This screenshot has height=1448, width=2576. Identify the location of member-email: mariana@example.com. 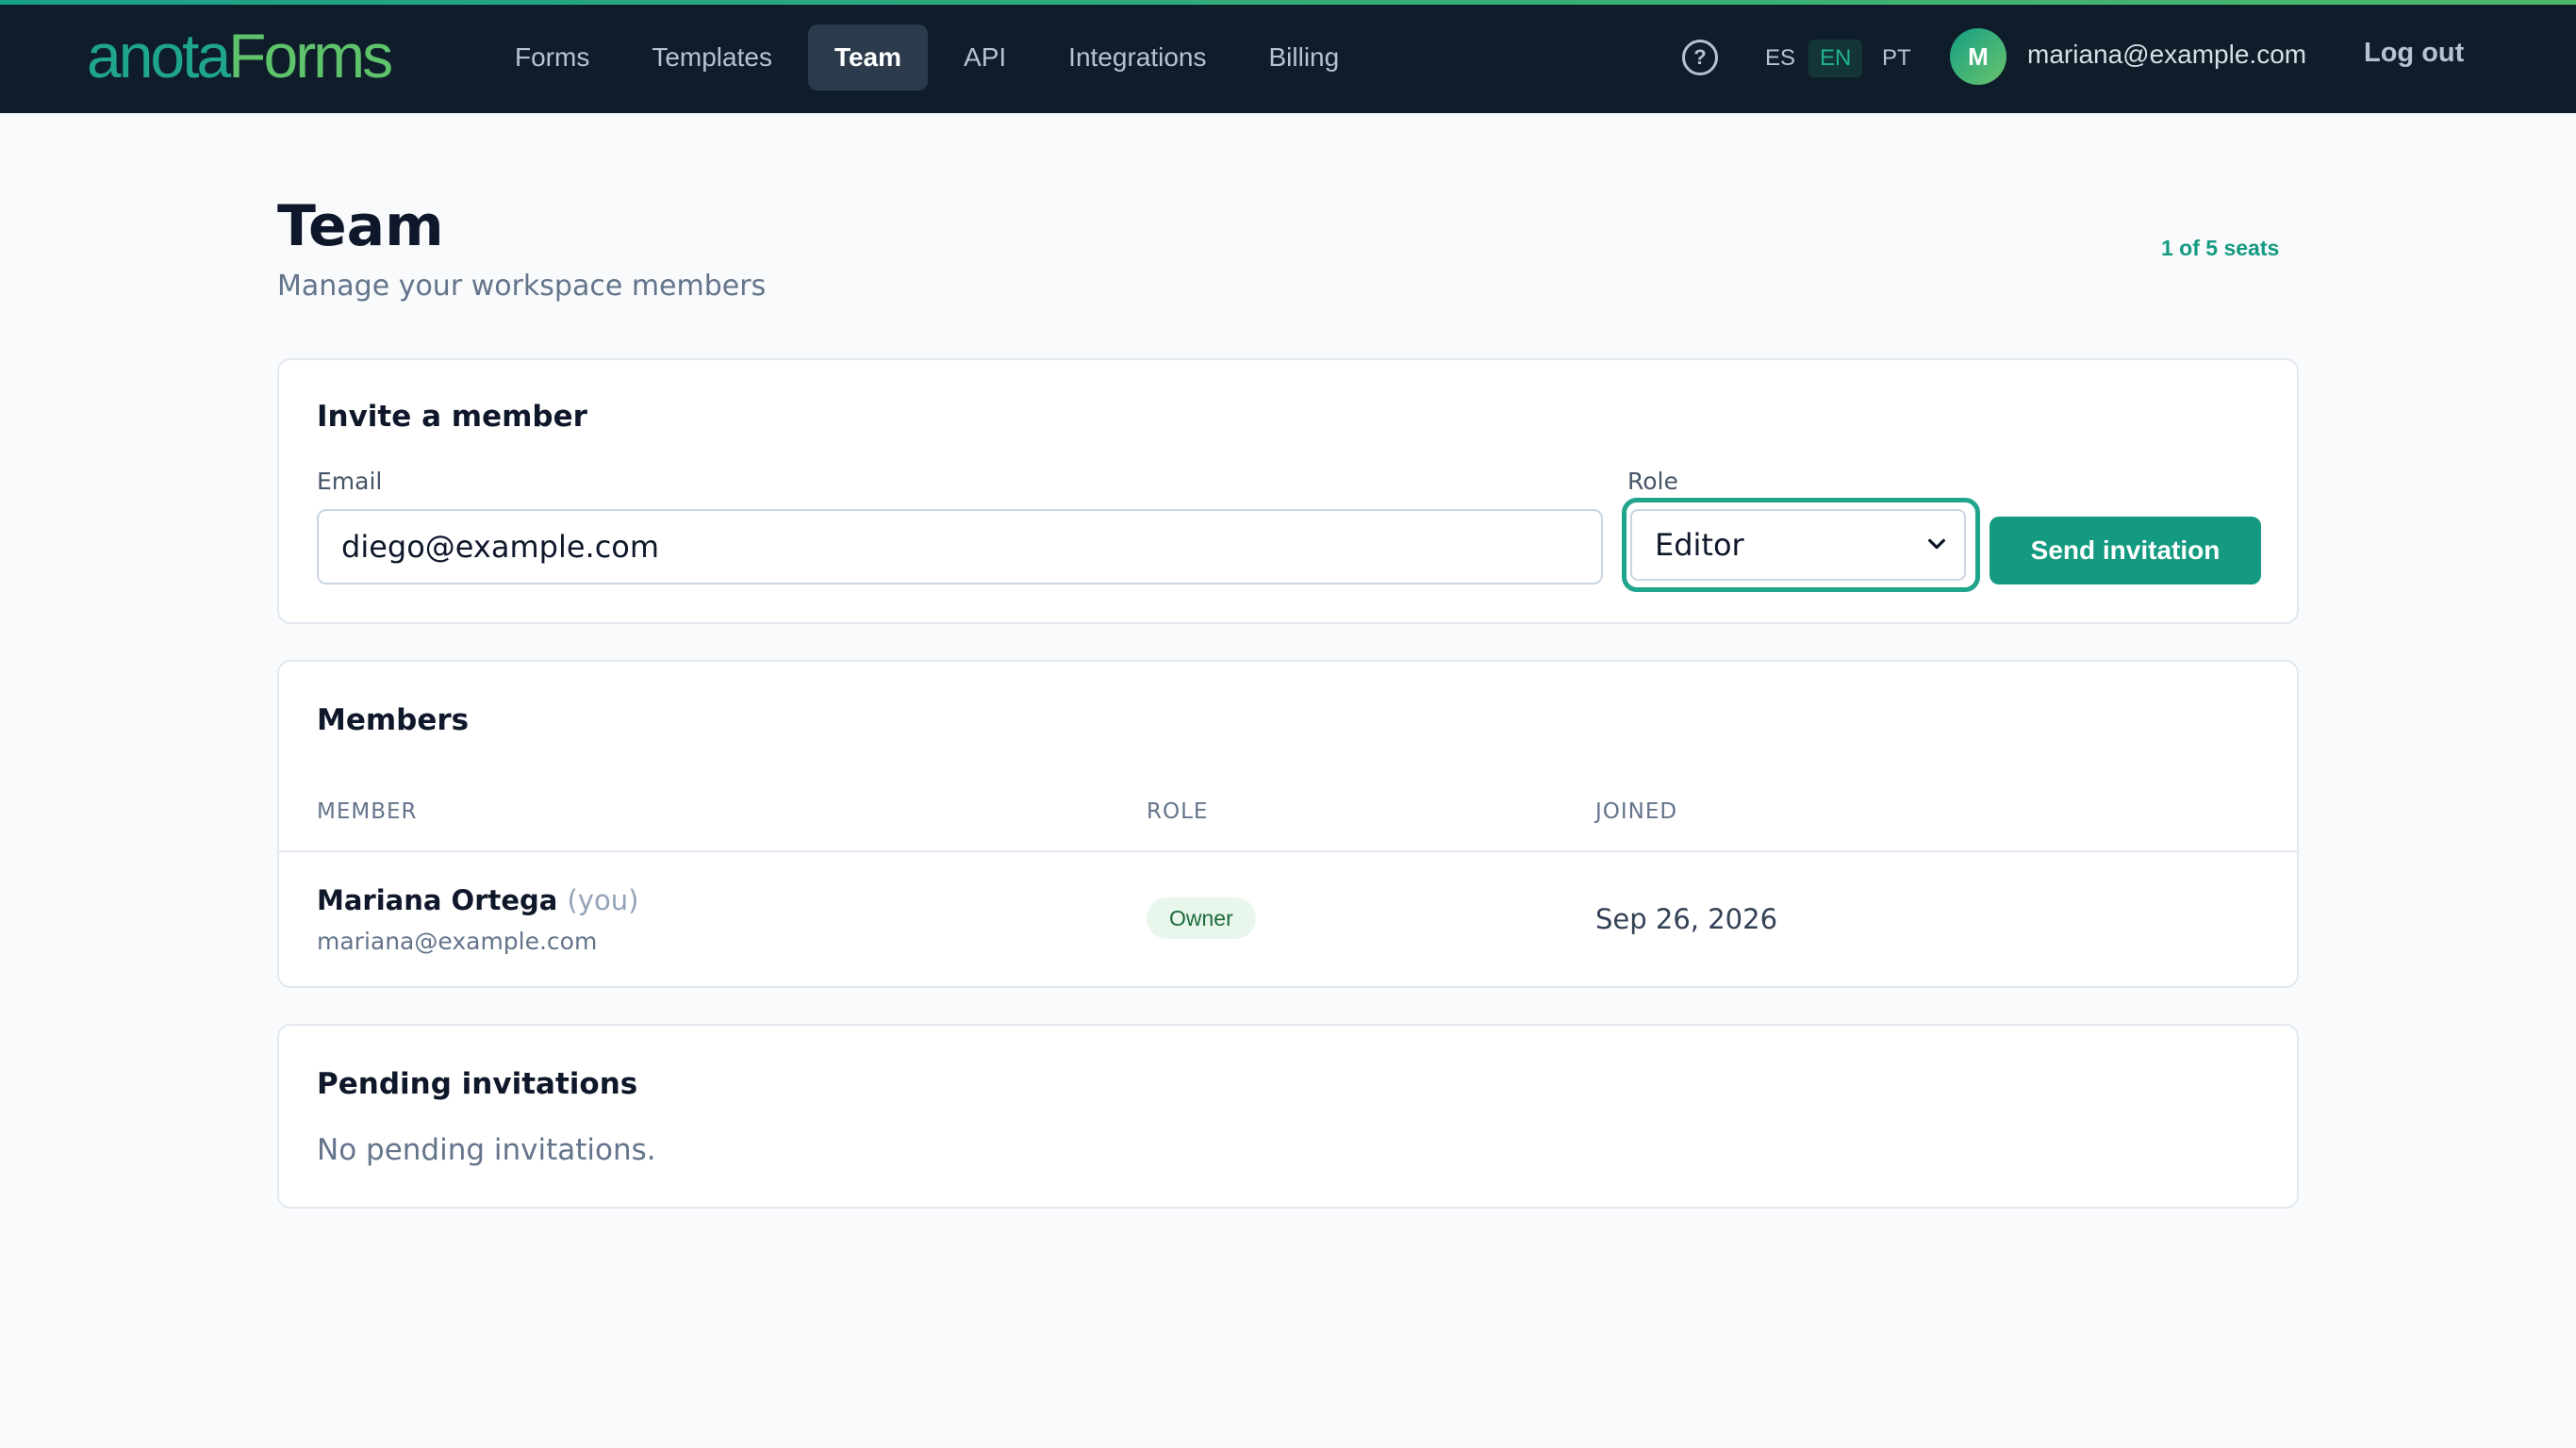
(457, 941).